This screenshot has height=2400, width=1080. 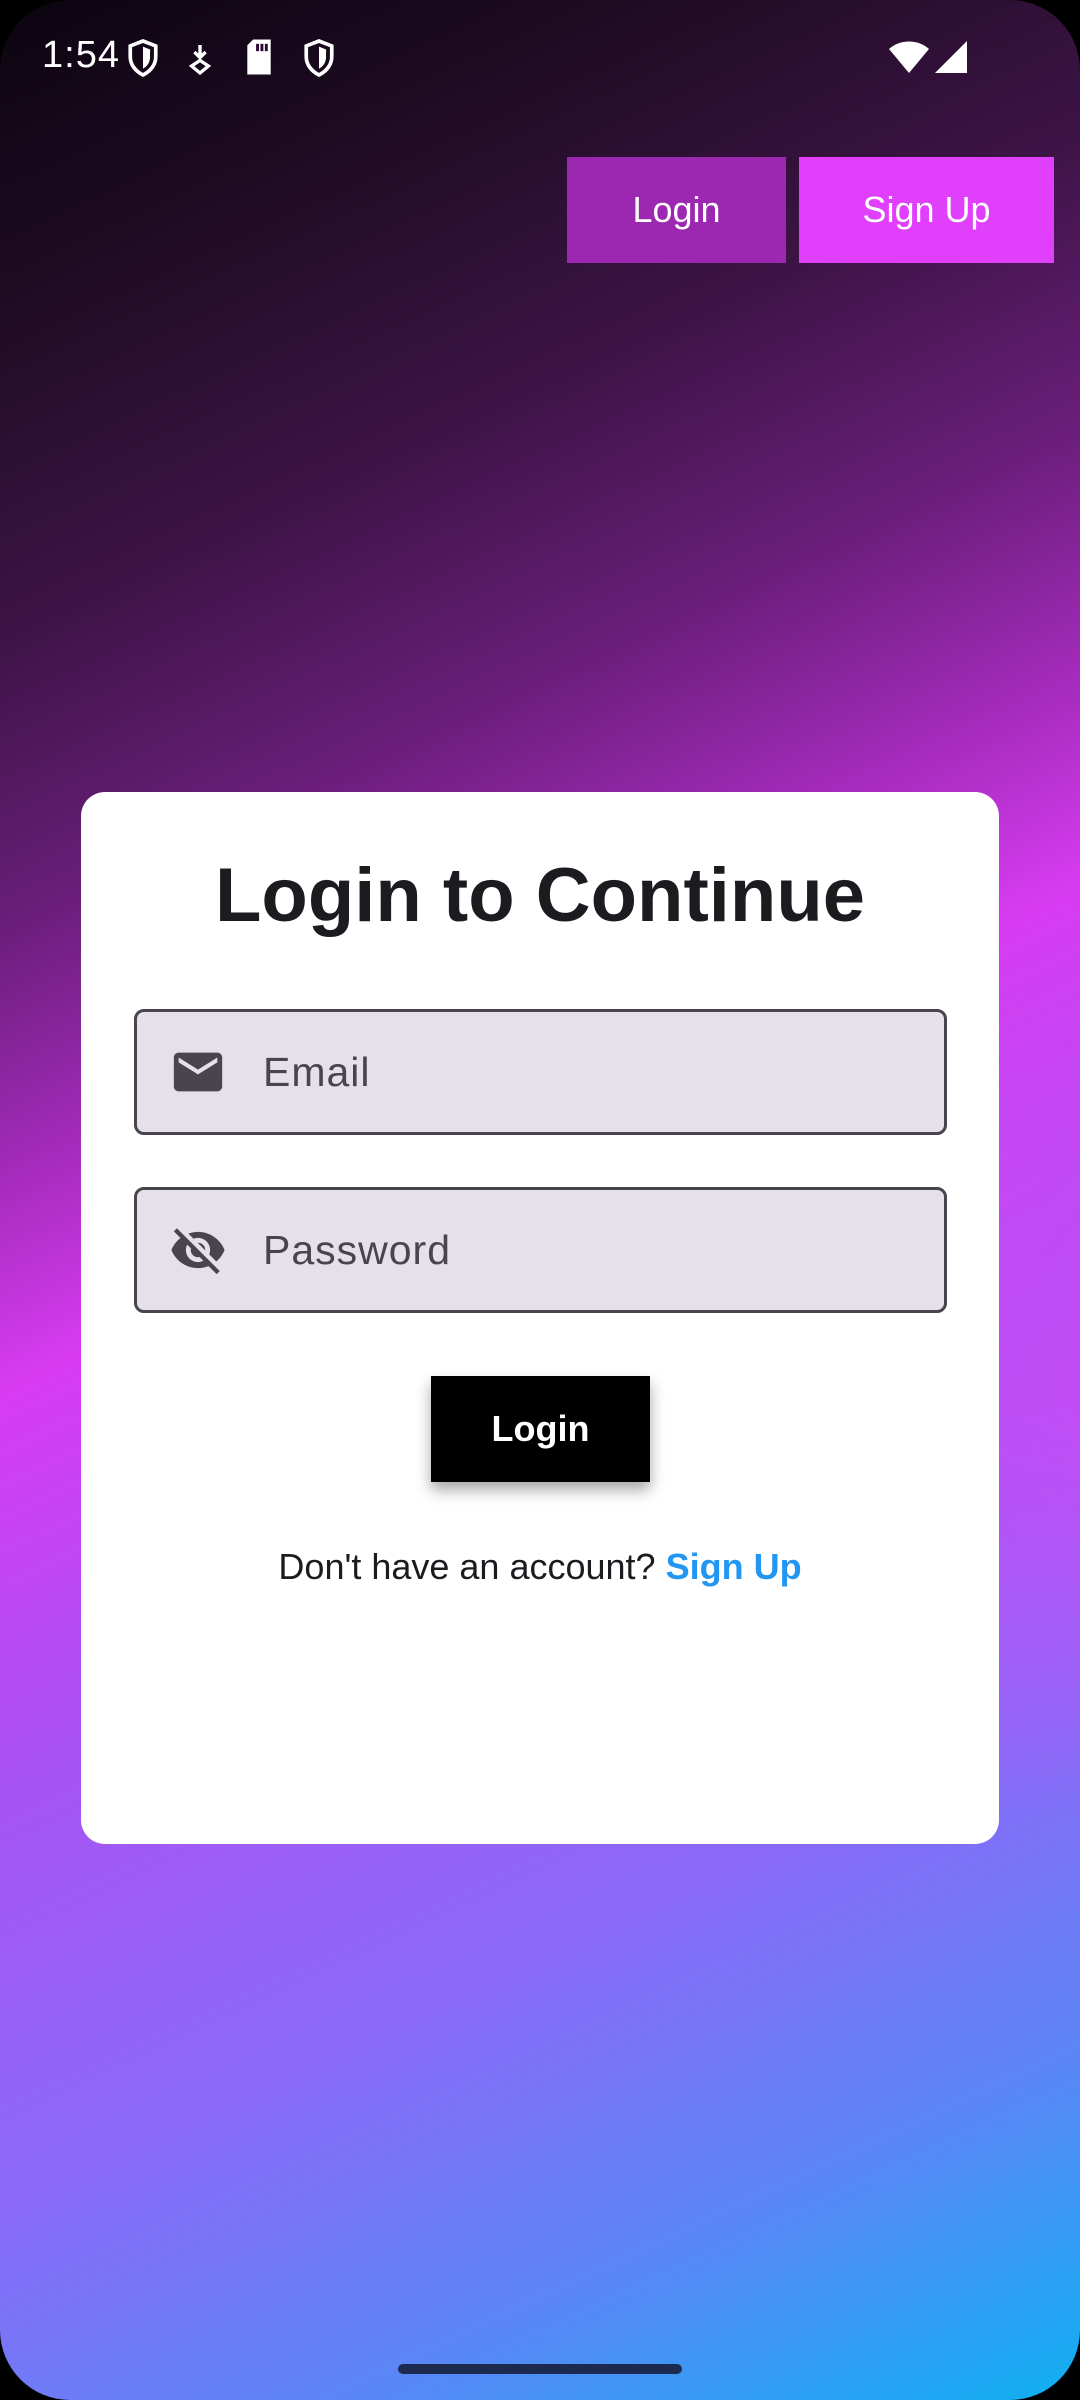 I want to click on signup-link: Sign Up, so click(x=734, y=1566).